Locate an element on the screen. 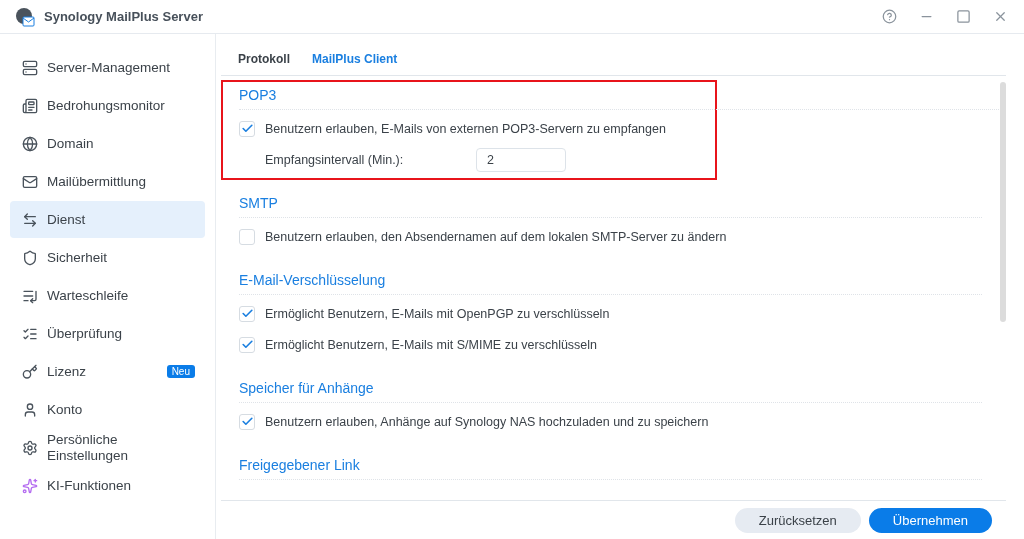 Image resolution: width=1024 pixels, height=539 pixels. section-title: SMTP is located at coordinates (610, 206).